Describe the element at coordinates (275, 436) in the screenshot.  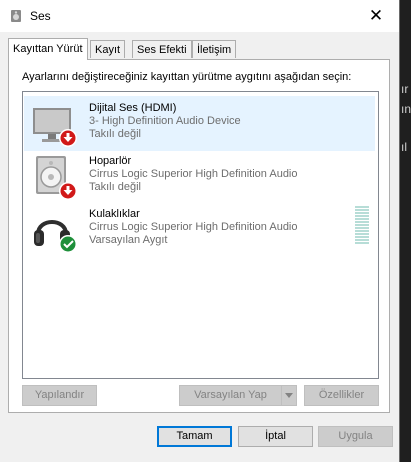
I see `cancel-button: İptal` at that location.